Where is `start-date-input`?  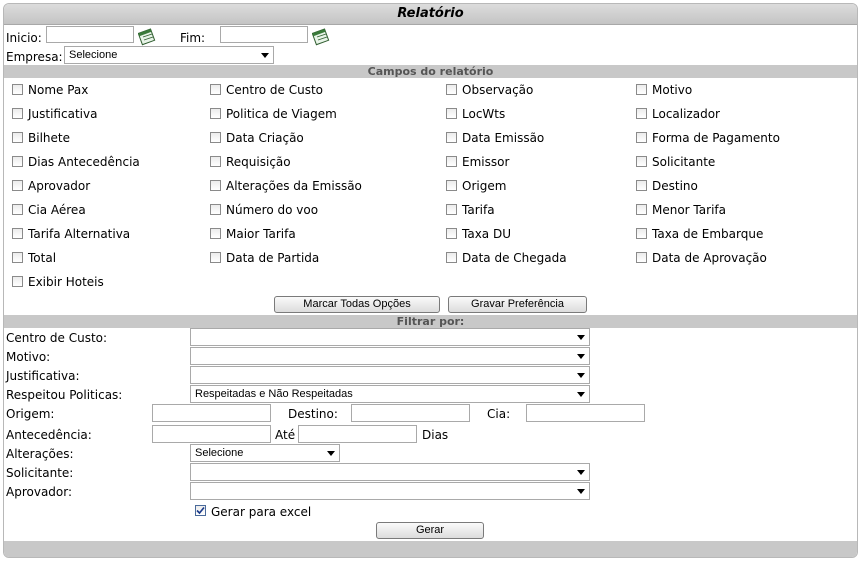 start-date-input is located at coordinates (90, 34).